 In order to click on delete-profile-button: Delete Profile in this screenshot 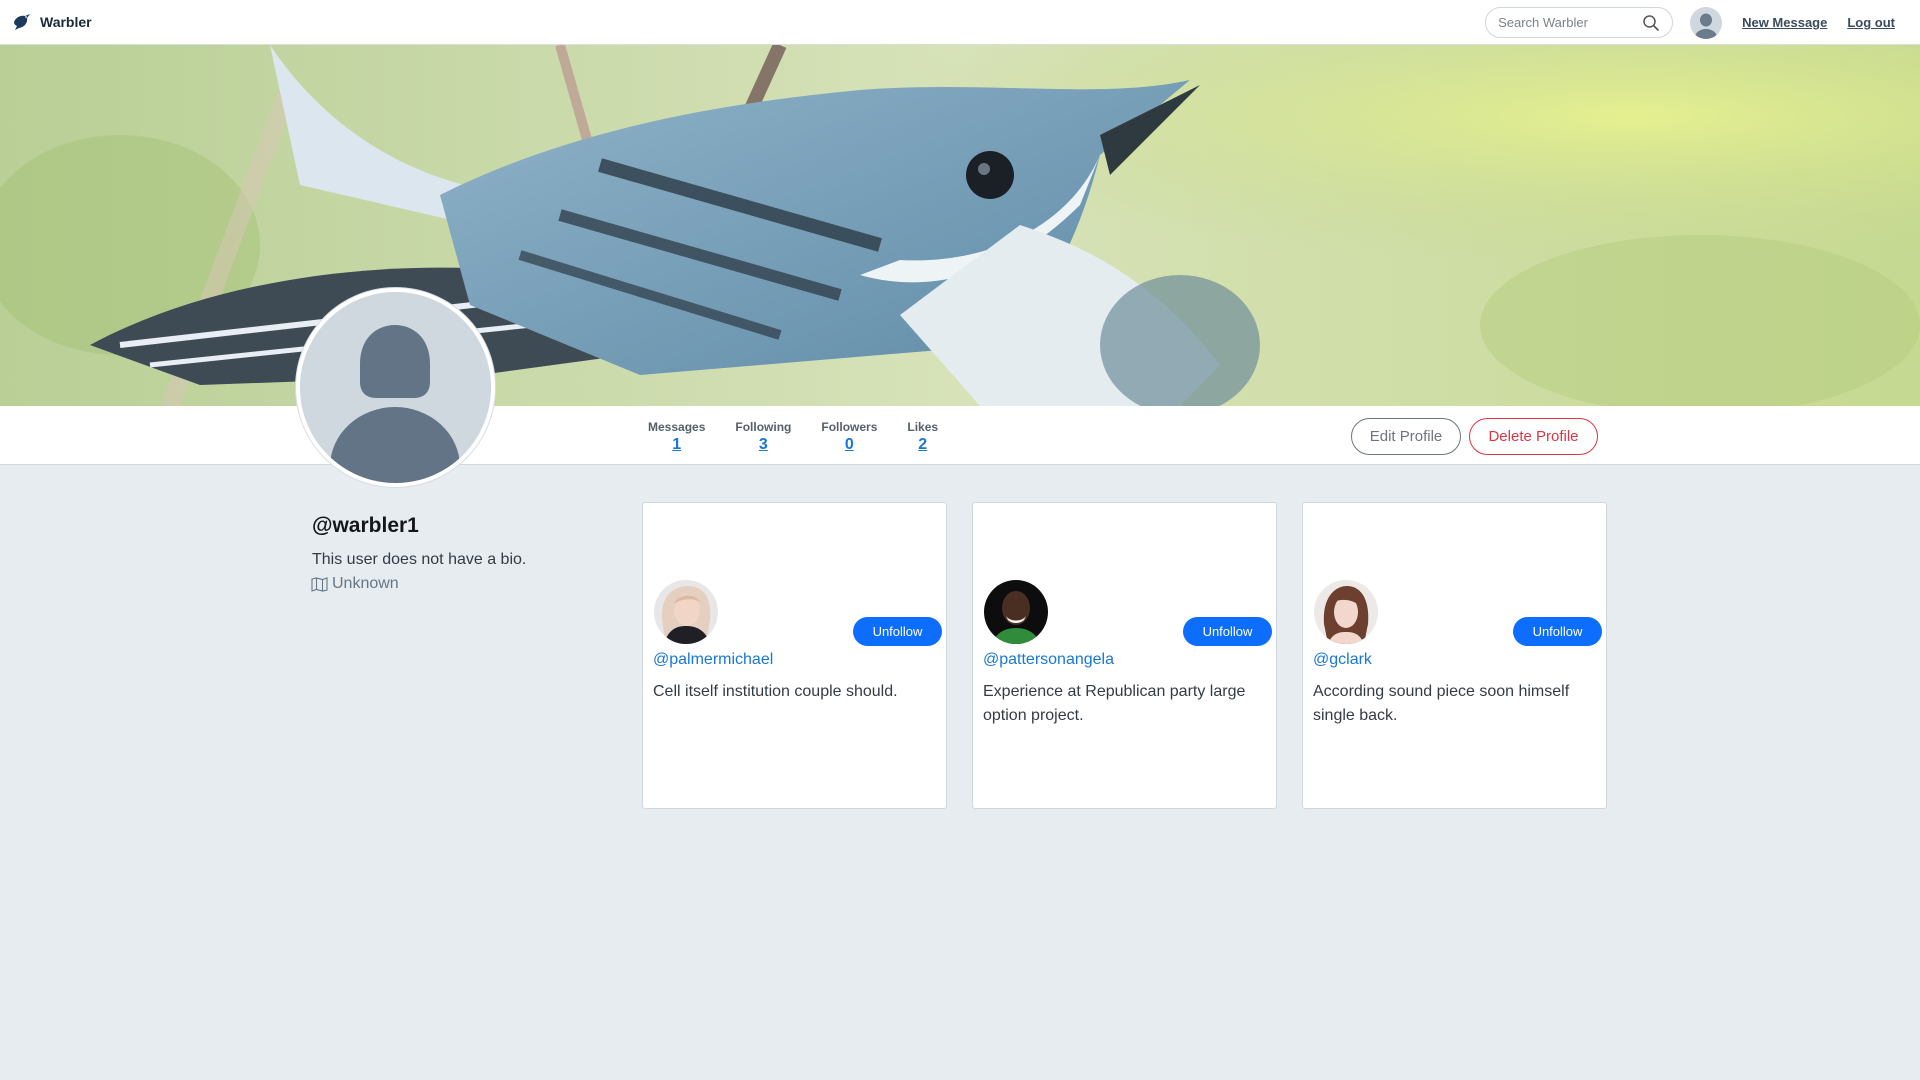, I will do `click(1533, 436)`.